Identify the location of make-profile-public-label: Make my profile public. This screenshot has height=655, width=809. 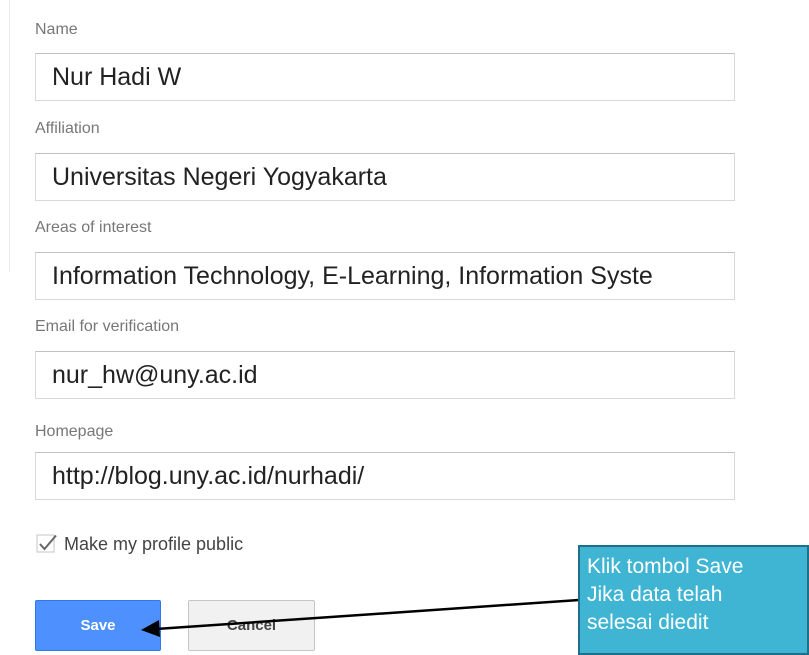
(154, 543).